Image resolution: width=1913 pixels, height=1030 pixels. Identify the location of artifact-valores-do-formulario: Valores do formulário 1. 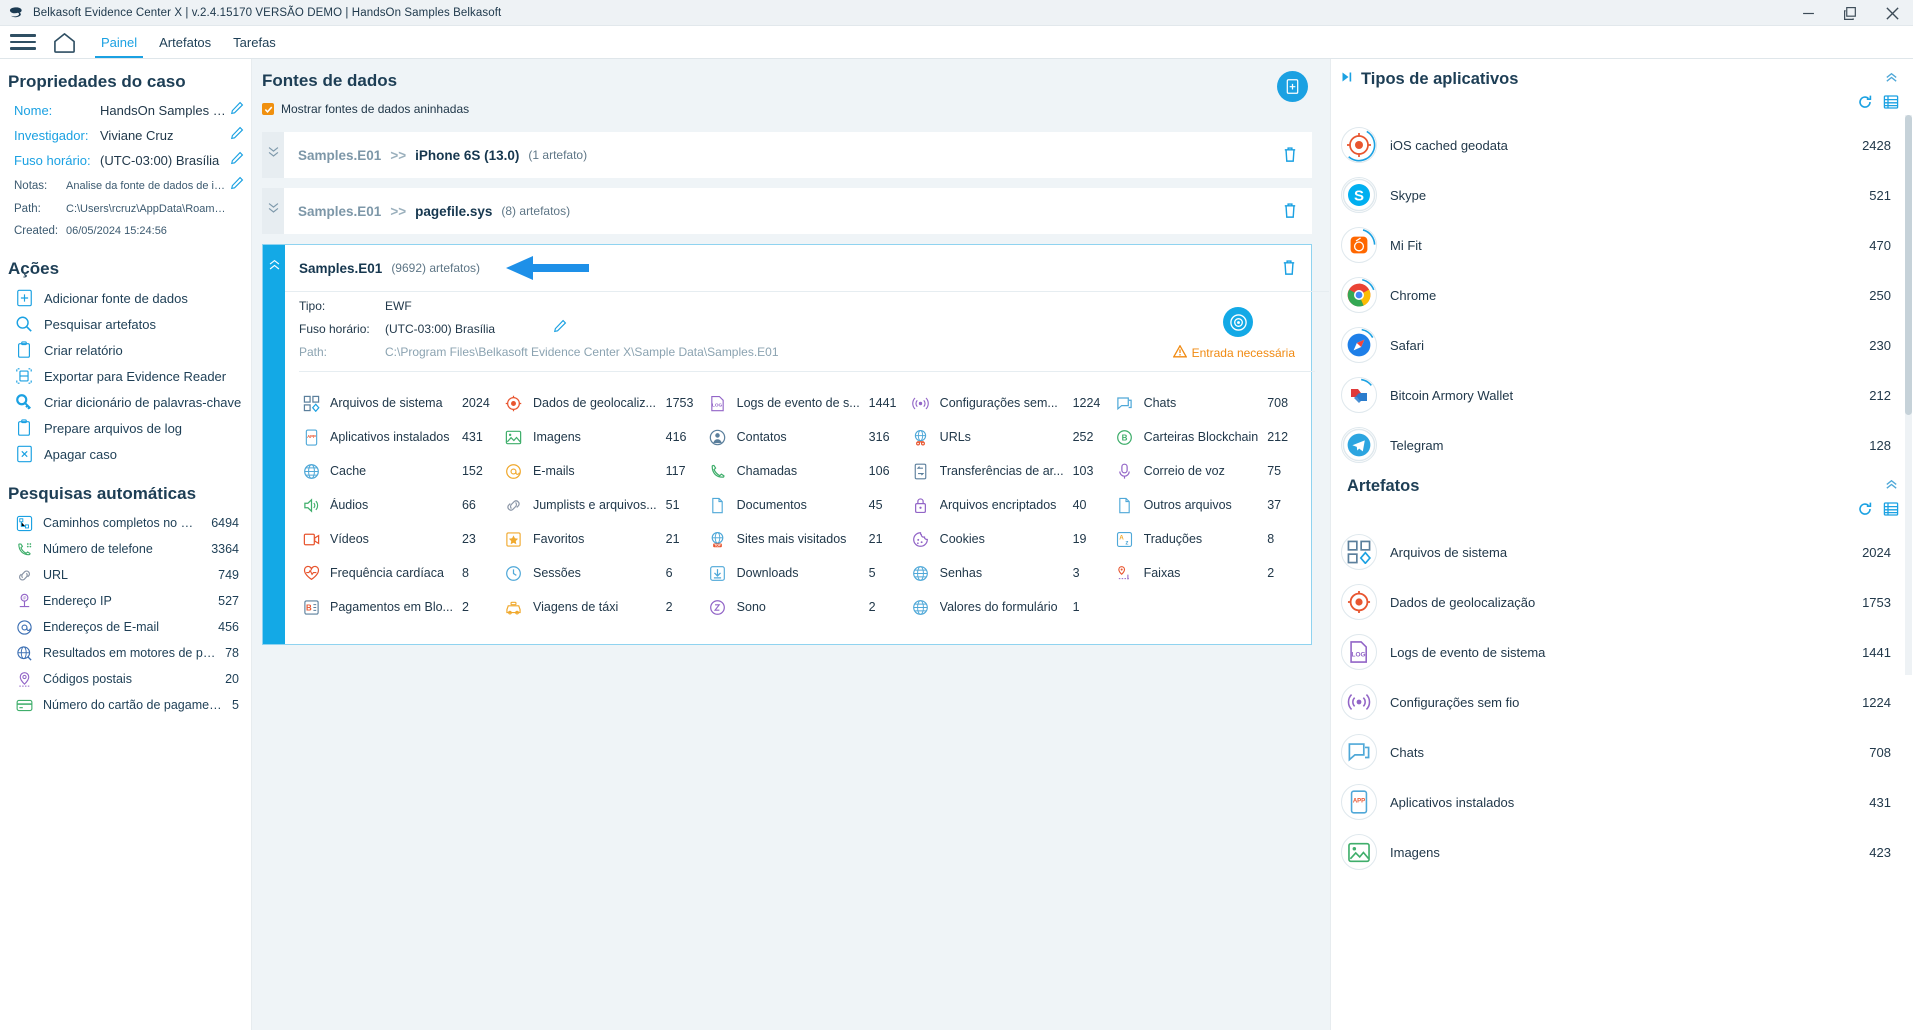
(1013, 607).